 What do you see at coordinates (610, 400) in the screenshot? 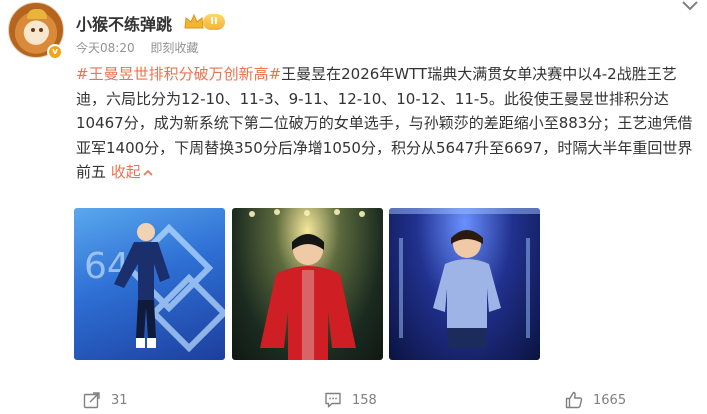
I see `like-count: 1665` at bounding box center [610, 400].